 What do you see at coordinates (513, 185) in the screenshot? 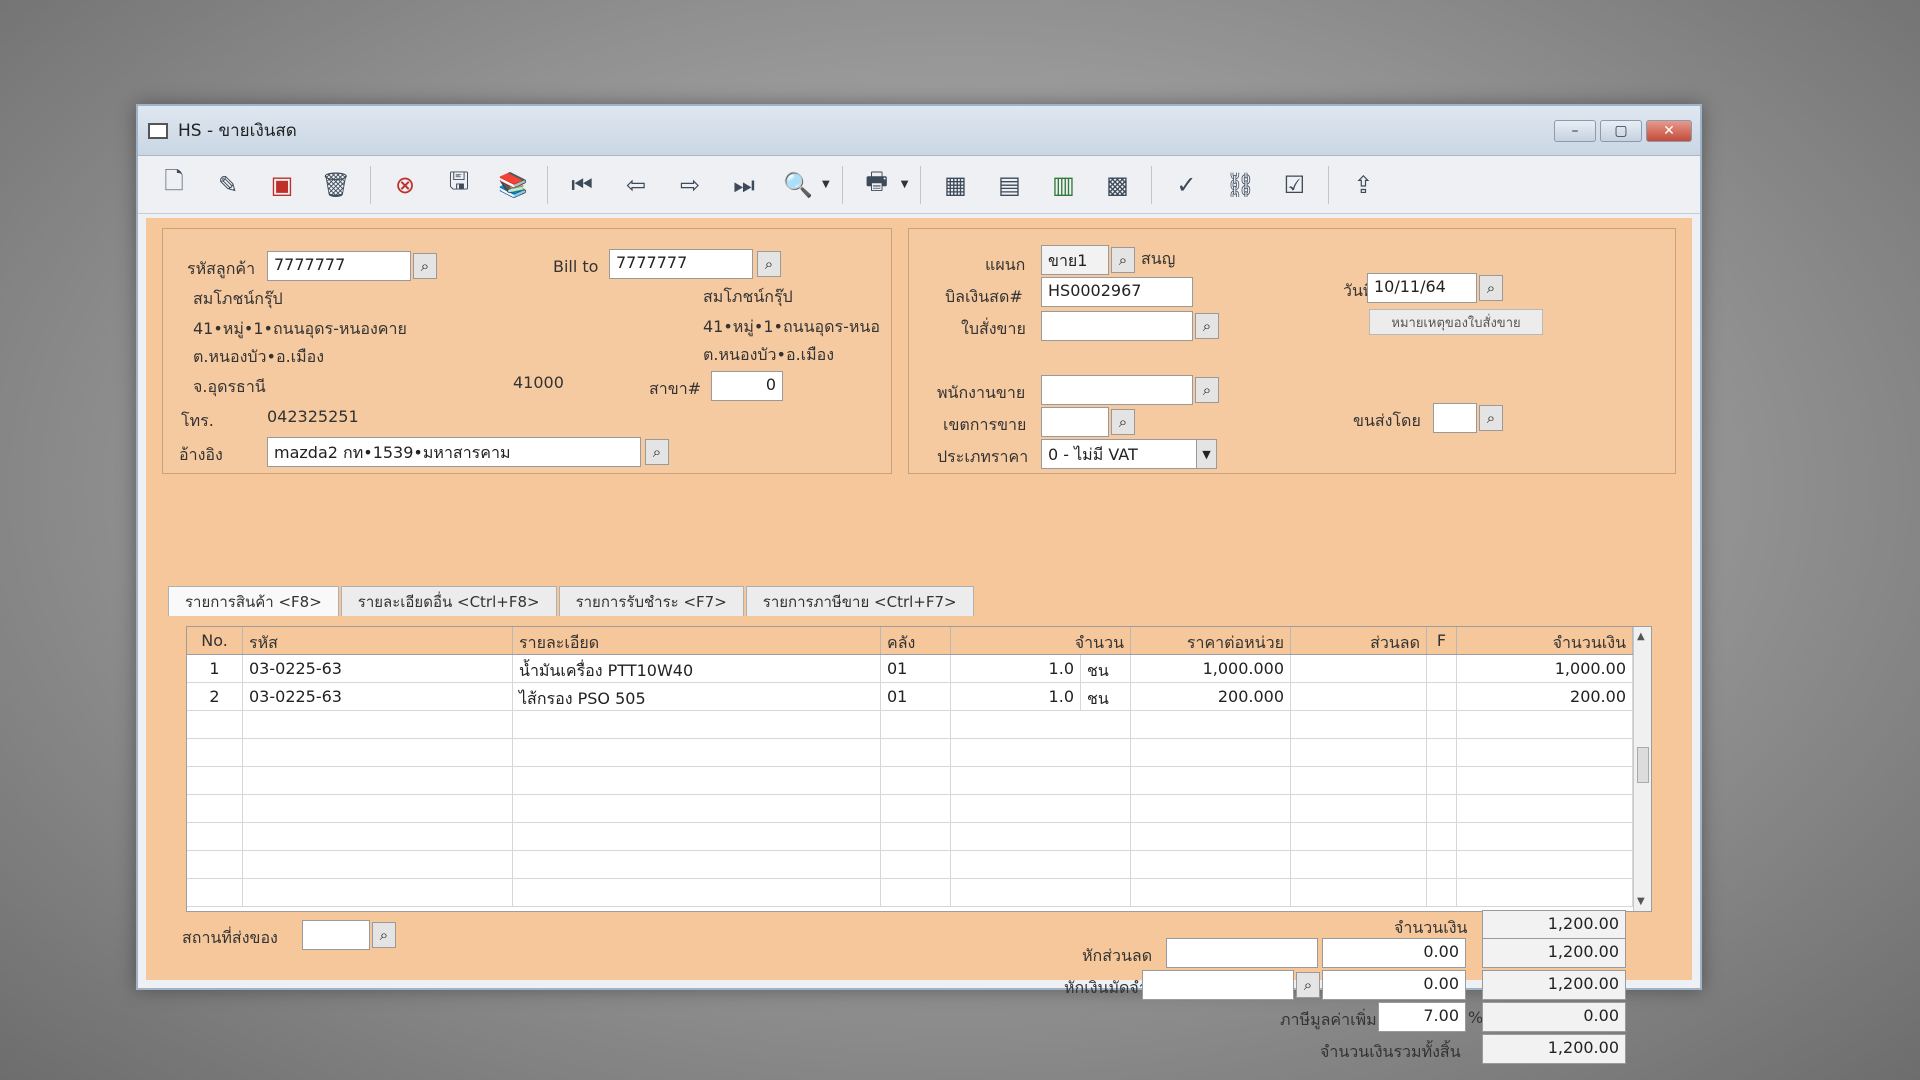
I see `books-icon: 📚` at bounding box center [513, 185].